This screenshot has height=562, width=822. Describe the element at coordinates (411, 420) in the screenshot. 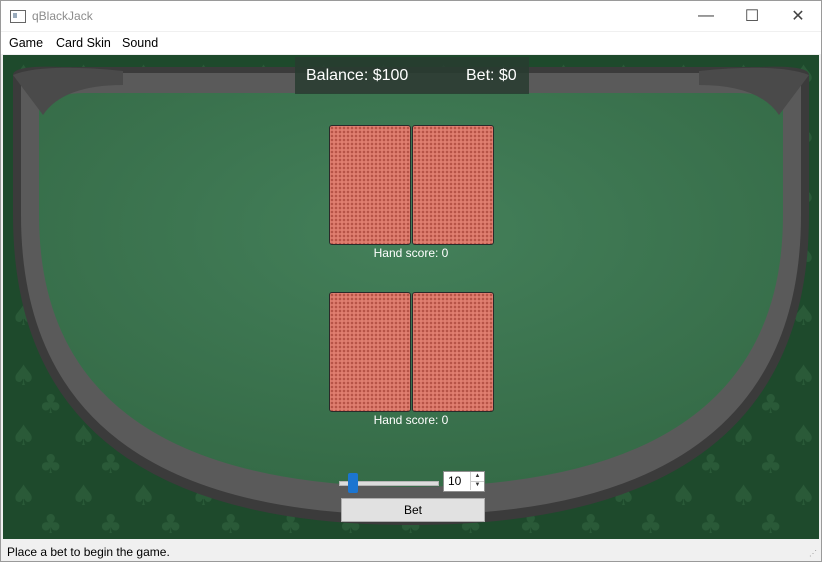

I see `player-hand-score: Hand score: 0` at that location.